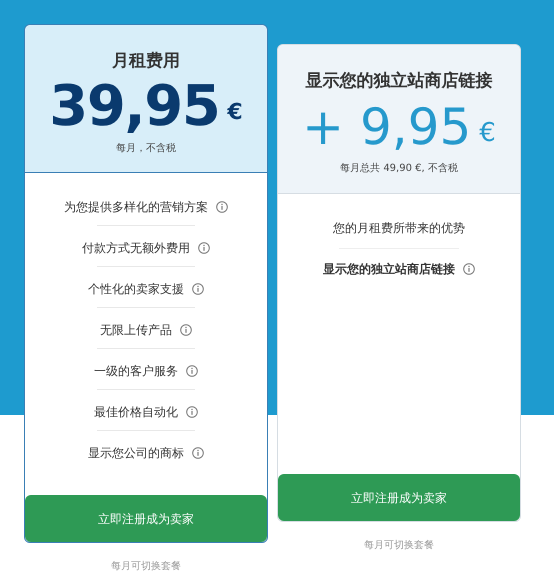 Image resolution: width=554 pixels, height=586 pixels. I want to click on feature-text: 显示您公司的商标, so click(136, 453).